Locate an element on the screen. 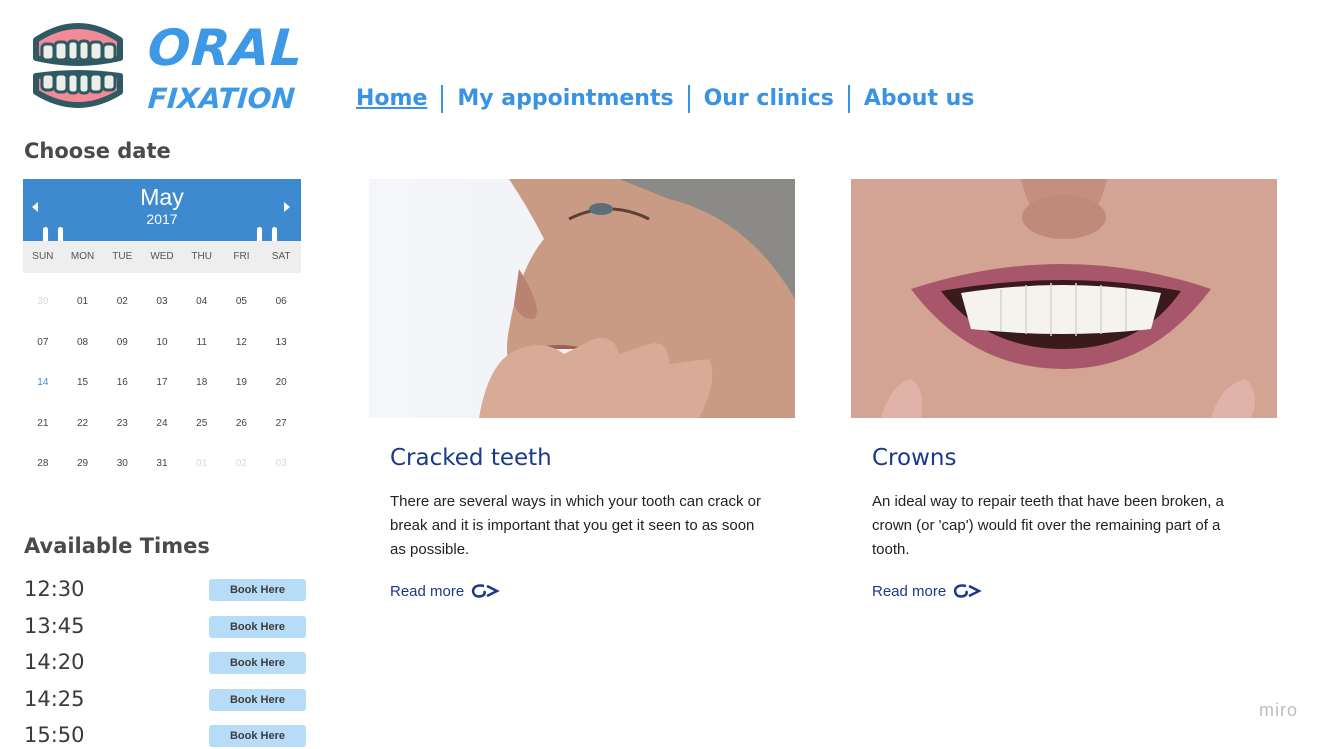  brand-logo: ORAL FIXATION is located at coordinates (167, 68).